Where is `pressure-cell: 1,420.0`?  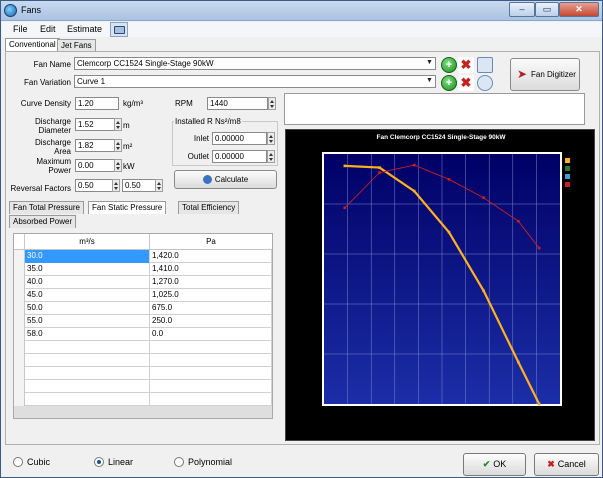
pressure-cell: 1,420.0 is located at coordinates (211, 256).